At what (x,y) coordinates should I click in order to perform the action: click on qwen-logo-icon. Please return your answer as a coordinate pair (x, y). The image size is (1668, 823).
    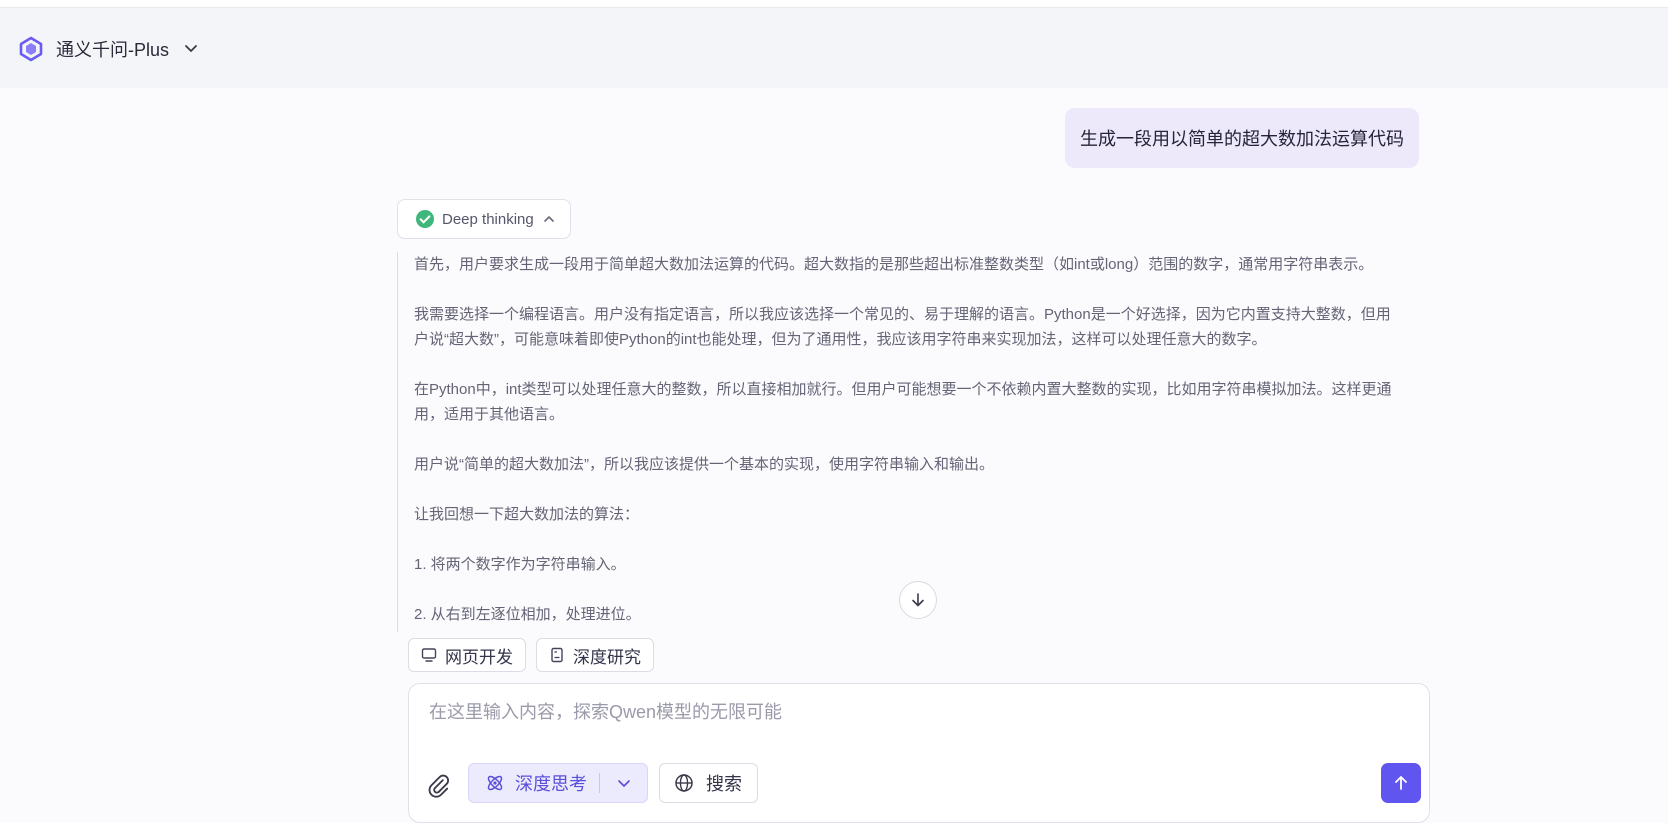
    Looking at the image, I should click on (31, 49).